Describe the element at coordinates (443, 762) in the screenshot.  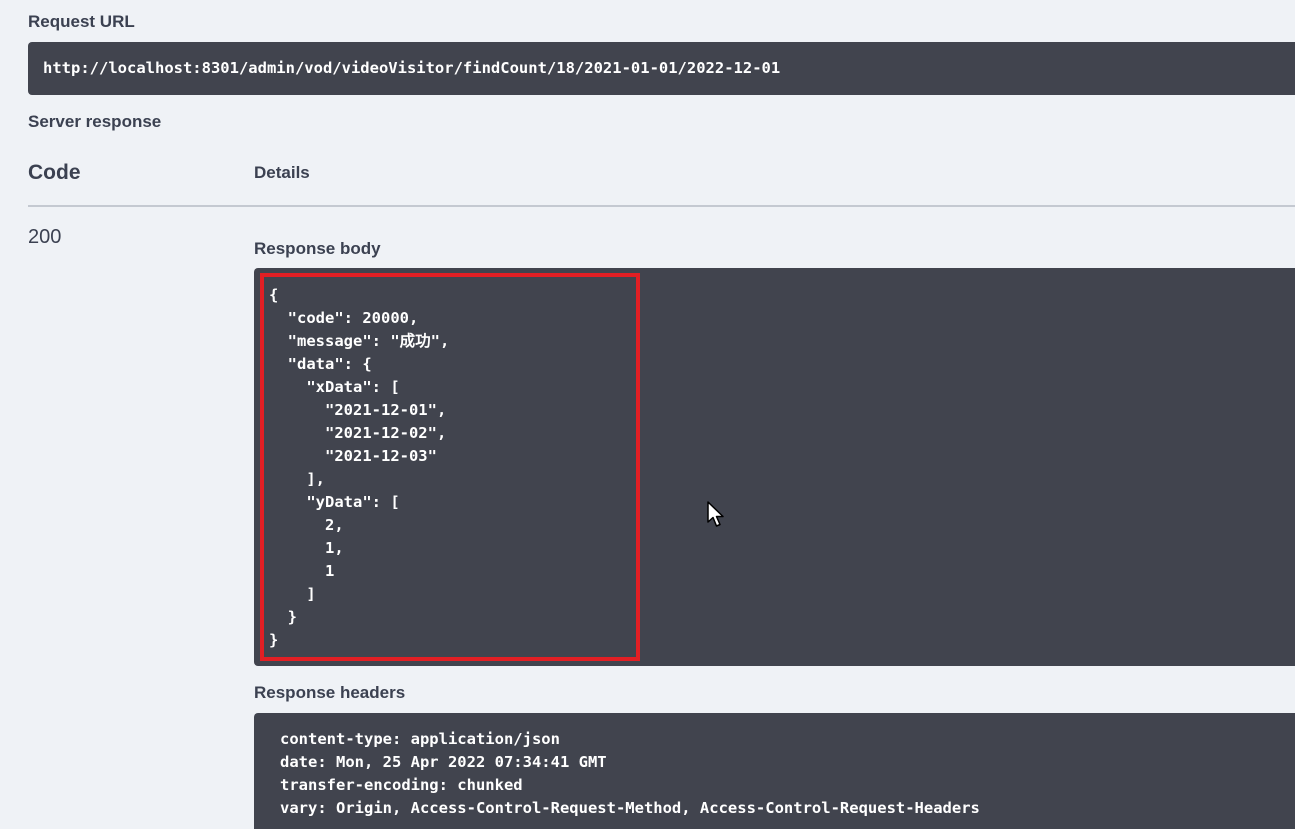
I see `response-header-line: date: Mon, 25 Apr 2022 07:34:41 GMT` at that location.